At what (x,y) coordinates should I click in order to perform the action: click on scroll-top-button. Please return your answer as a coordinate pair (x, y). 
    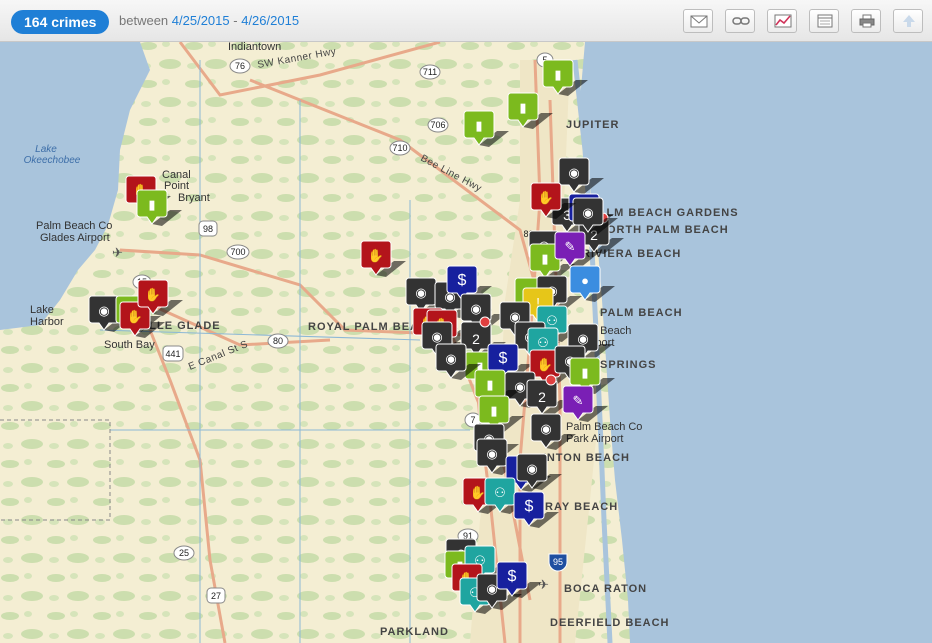
    Looking at the image, I should click on (908, 21).